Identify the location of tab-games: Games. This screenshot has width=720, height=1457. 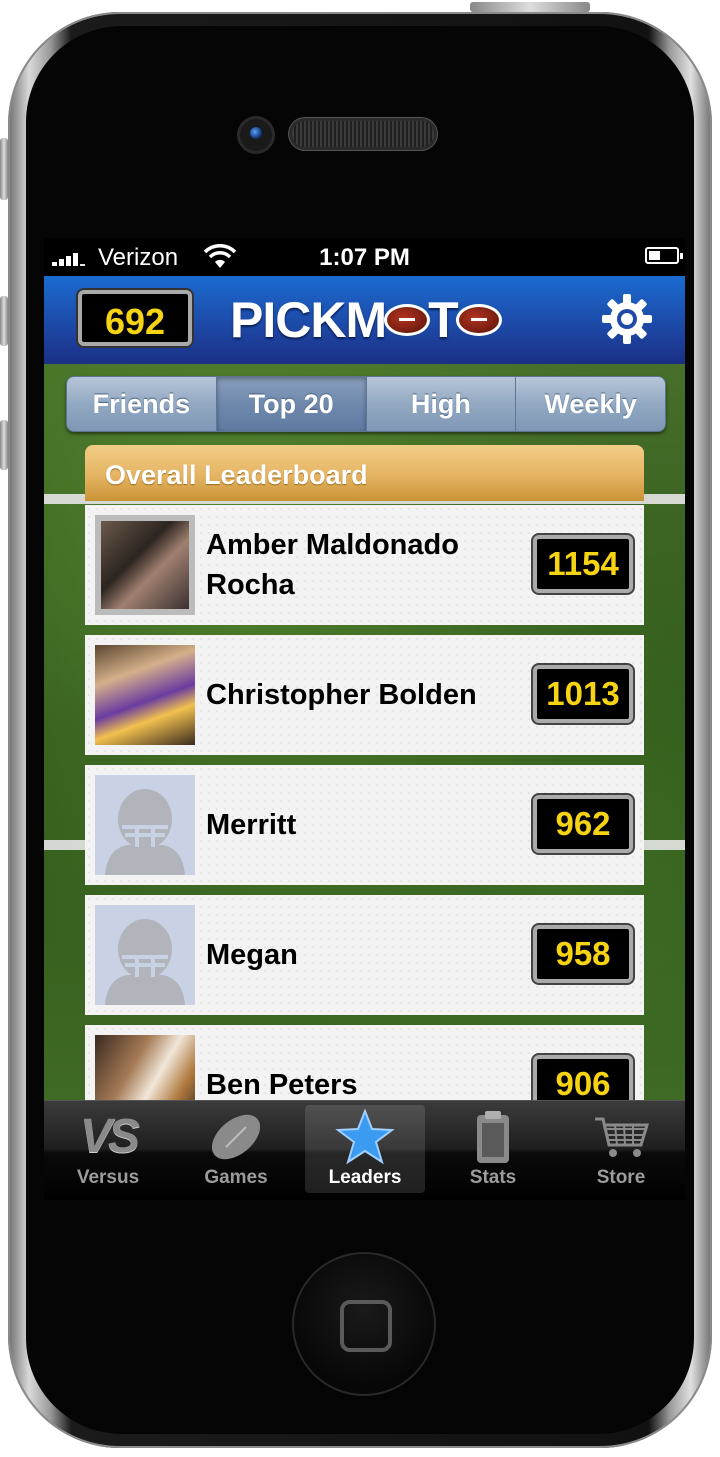
(236, 1149).